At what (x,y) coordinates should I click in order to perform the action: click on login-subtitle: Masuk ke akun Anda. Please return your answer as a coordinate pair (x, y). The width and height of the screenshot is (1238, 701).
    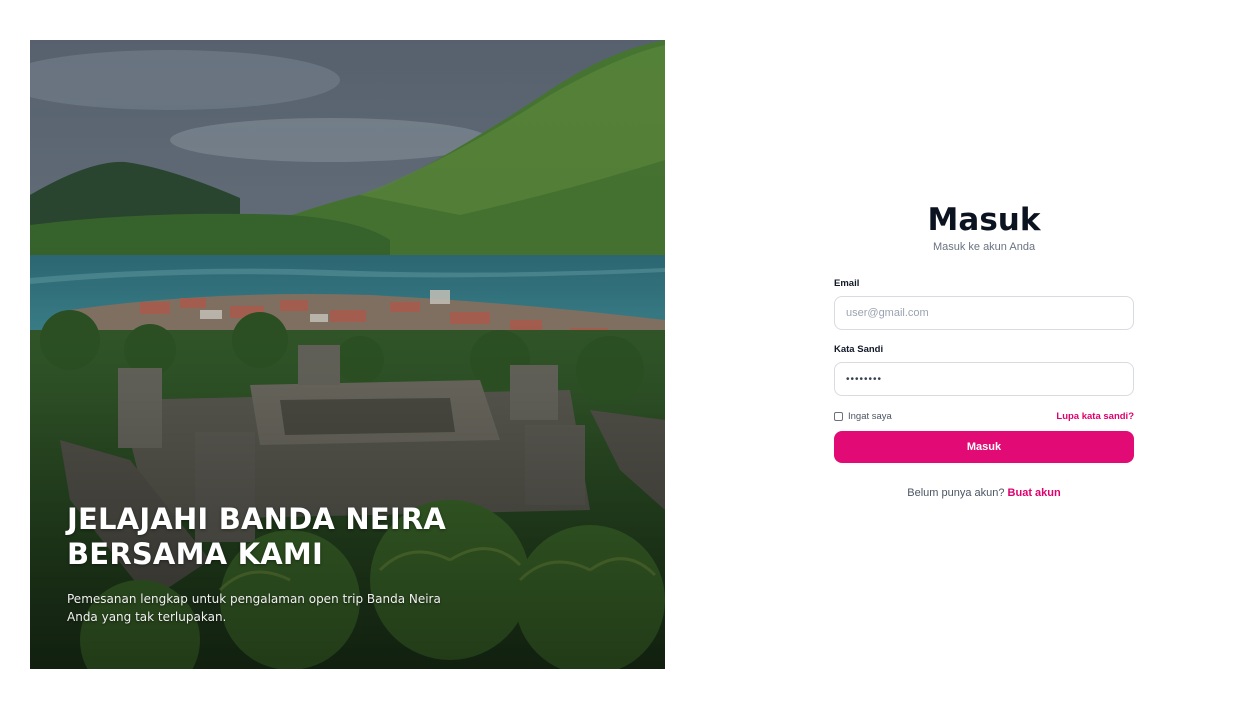
    Looking at the image, I should click on (984, 247).